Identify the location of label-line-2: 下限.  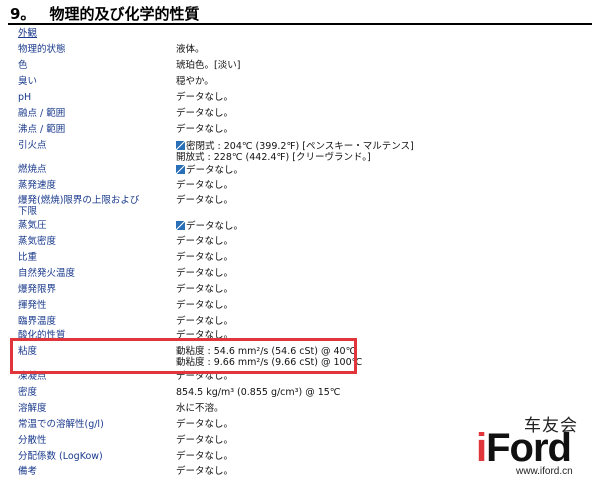
(28, 211).